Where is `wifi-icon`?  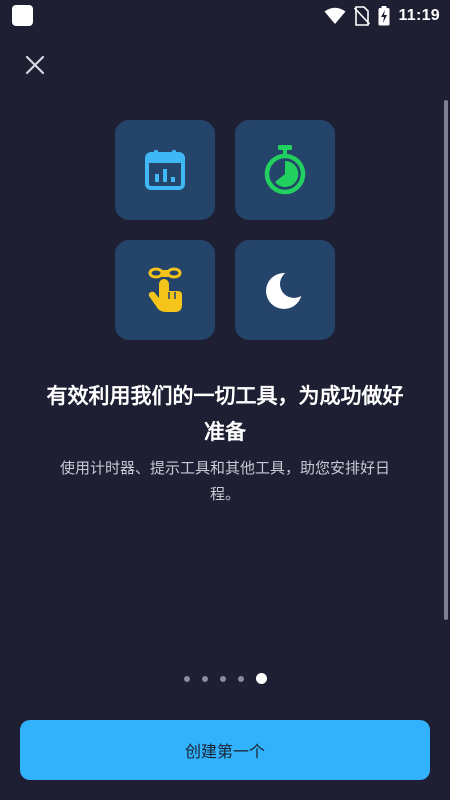
wifi-icon is located at coordinates (335, 15).